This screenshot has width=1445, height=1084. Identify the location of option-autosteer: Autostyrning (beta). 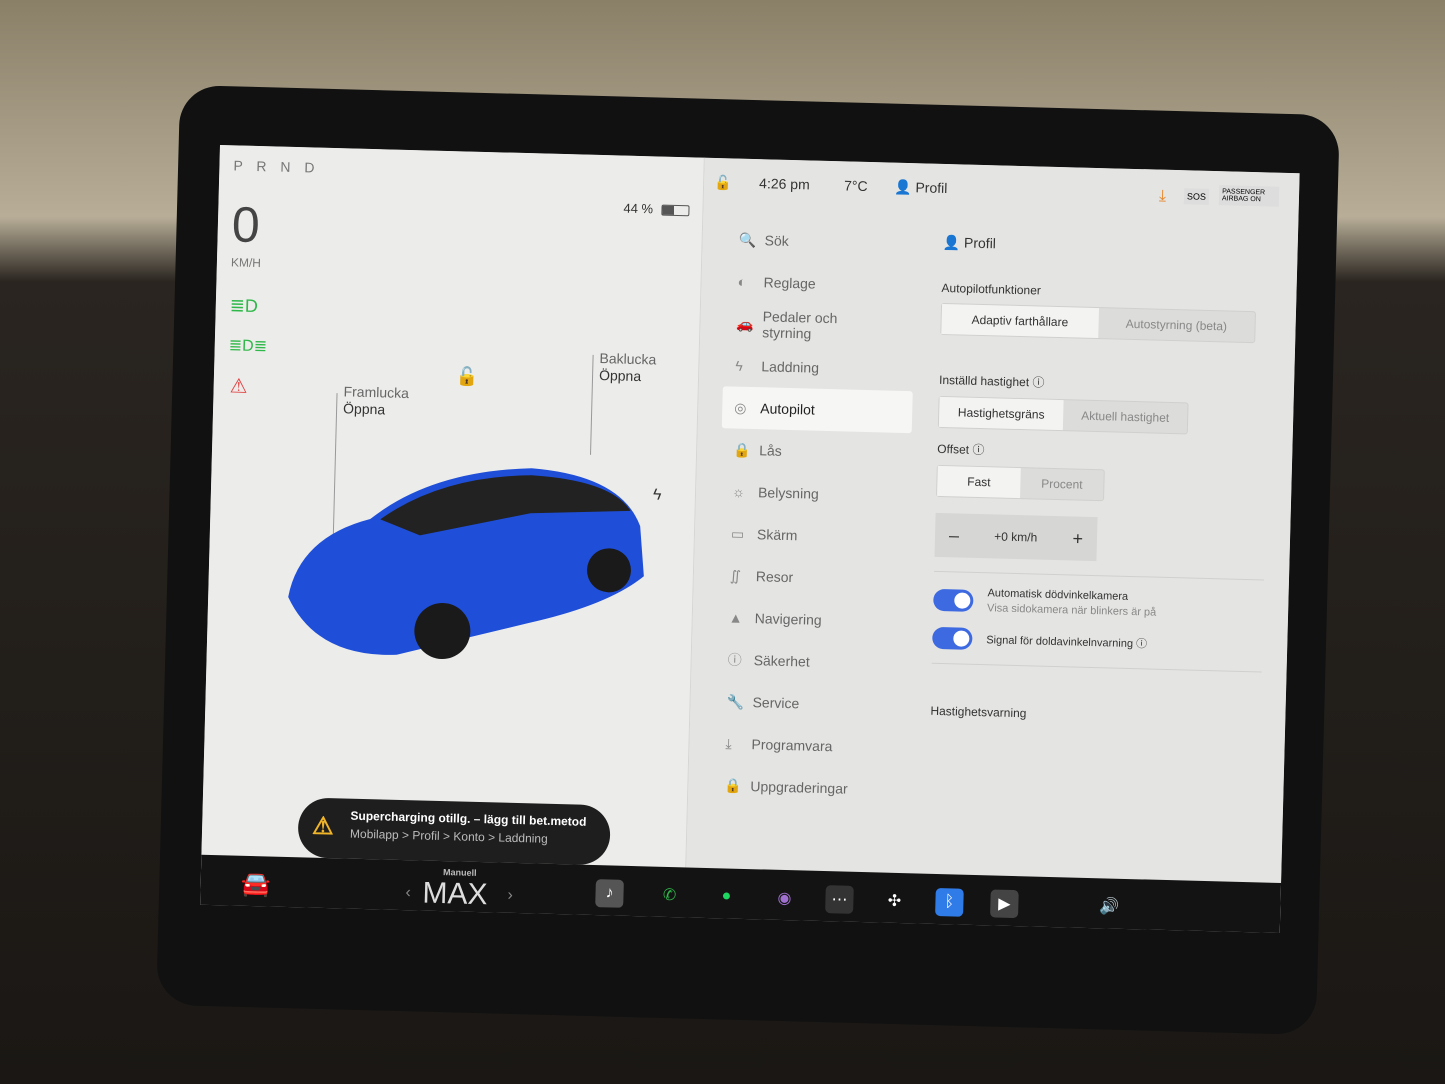
(1176, 325).